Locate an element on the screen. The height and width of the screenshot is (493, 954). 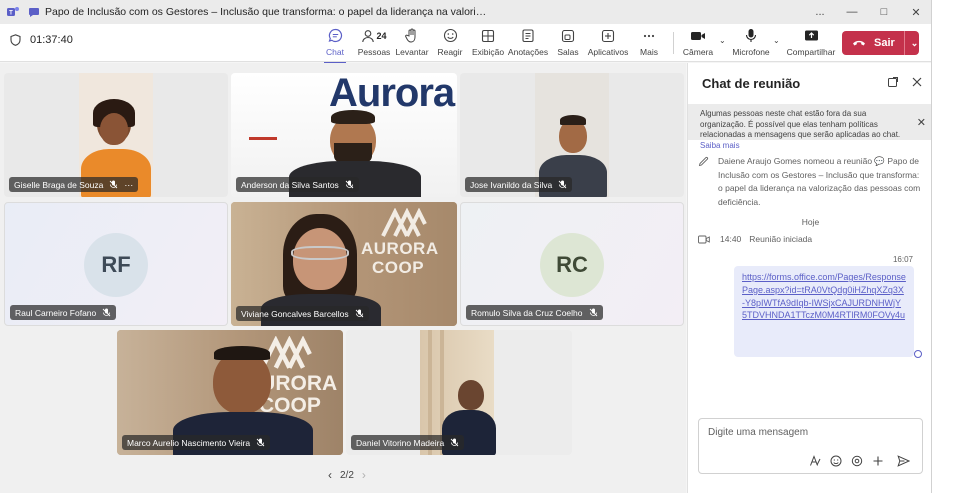
raise-hand-label: Levantar is located at coordinates (412, 52).